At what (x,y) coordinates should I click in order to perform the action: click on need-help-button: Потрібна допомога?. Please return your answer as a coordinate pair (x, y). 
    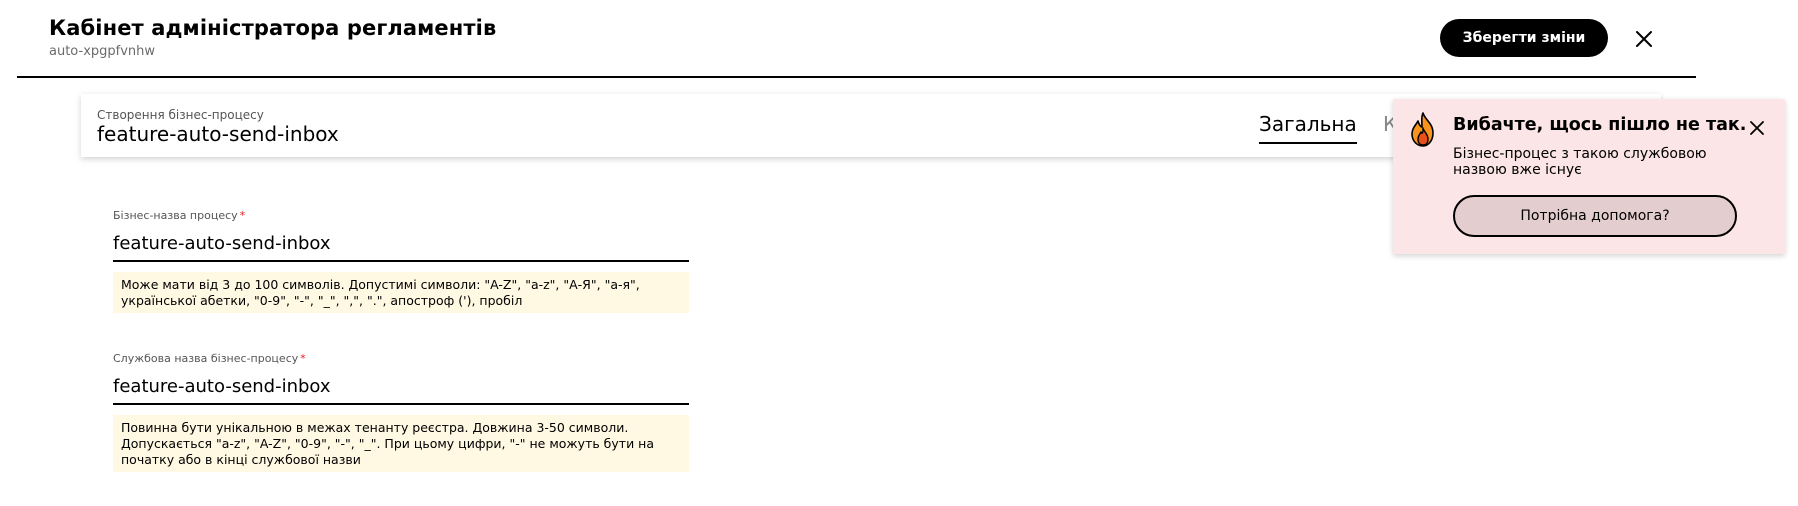
    Looking at the image, I should click on (1595, 216).